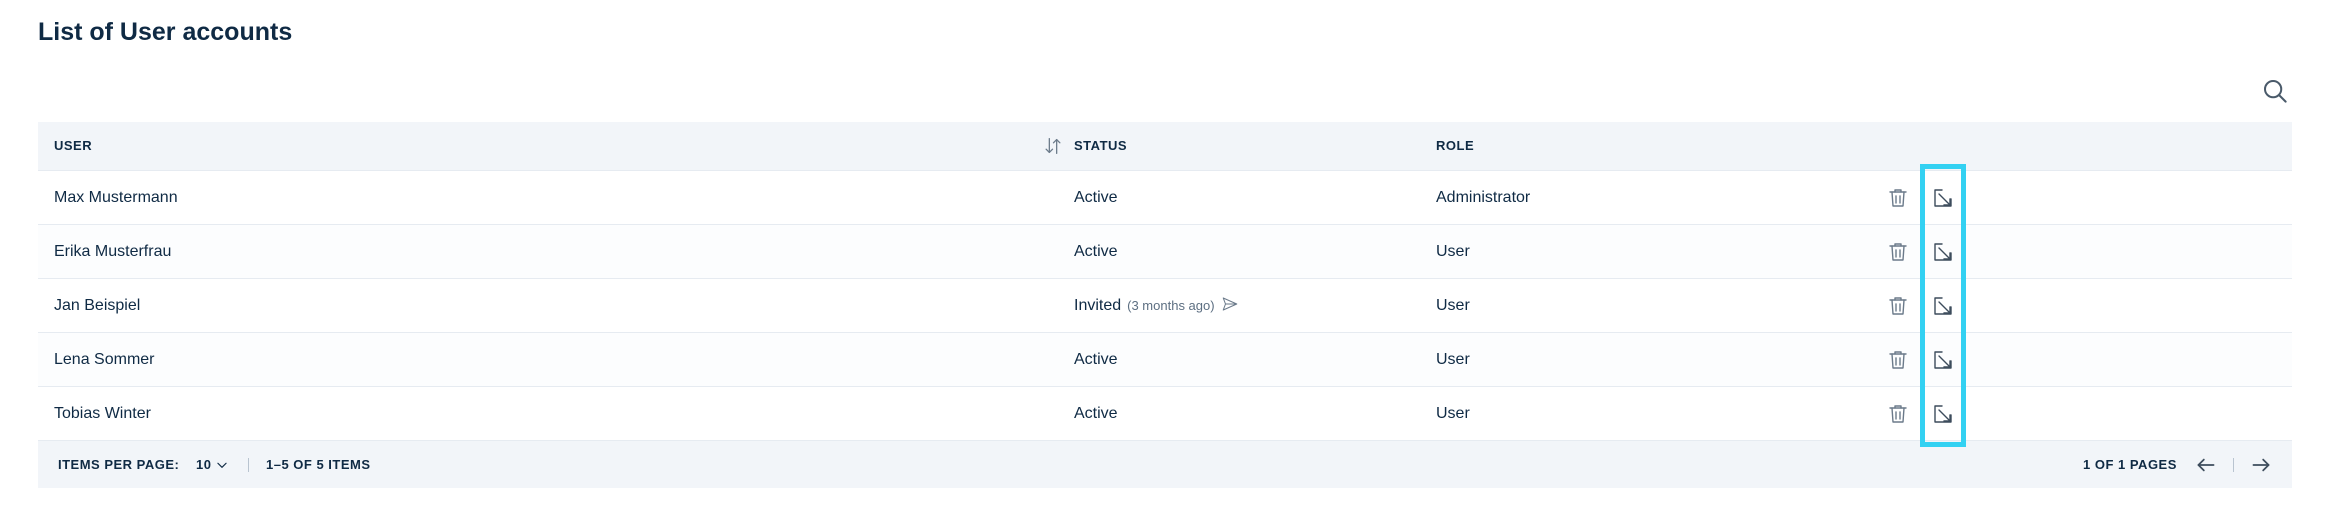 The image size is (2329, 520). I want to click on items-per-page-select: 10, so click(212, 464).